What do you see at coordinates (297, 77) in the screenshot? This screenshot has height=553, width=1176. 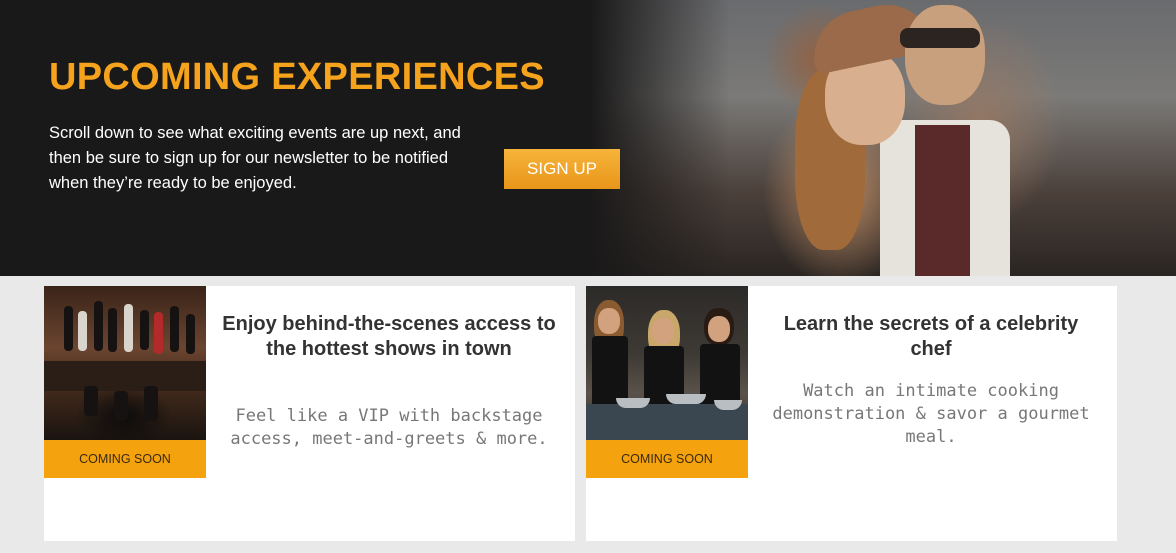 I see `hero-title: UPCOMING EXPERIENCES` at bounding box center [297, 77].